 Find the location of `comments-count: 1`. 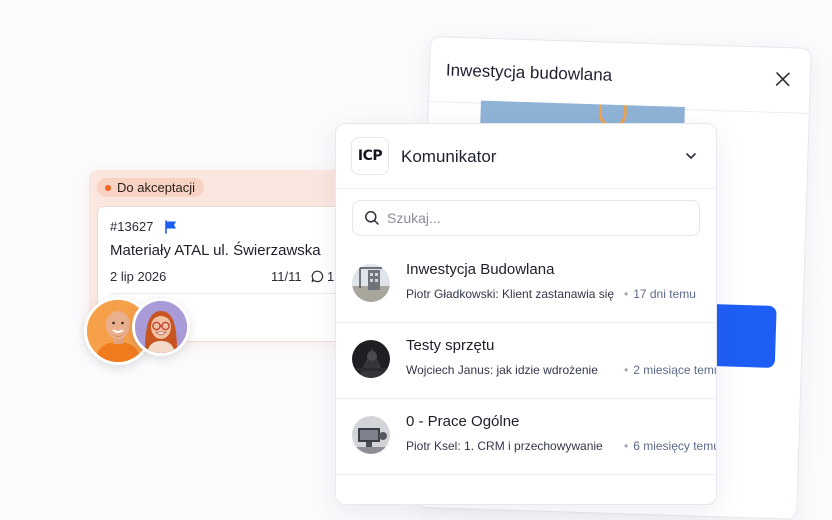

comments-count: 1 is located at coordinates (331, 276).